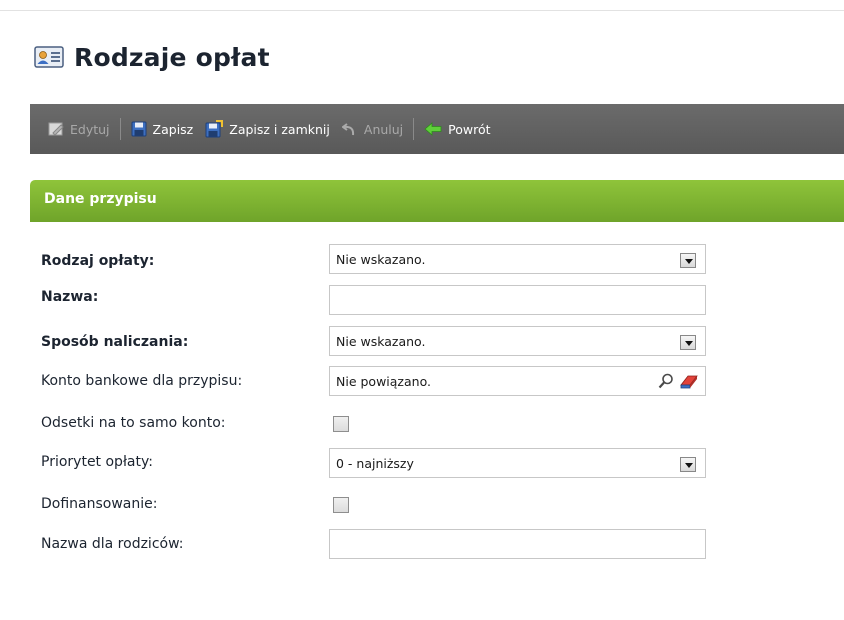  I want to click on page-header: Rodzaje opłat, so click(152, 57).